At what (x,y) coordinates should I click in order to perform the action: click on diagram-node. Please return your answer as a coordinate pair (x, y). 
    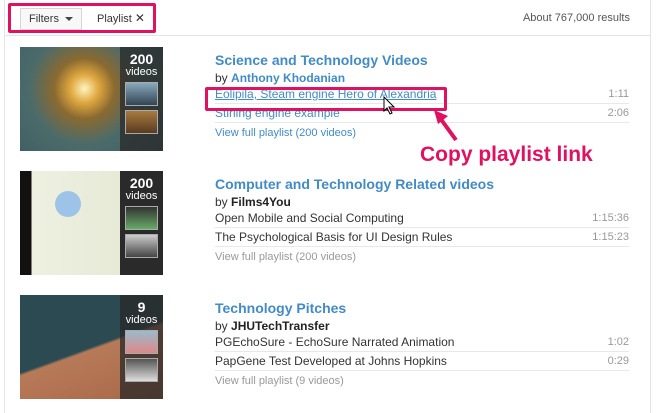
    Looking at the image, I should click on (68, 204).